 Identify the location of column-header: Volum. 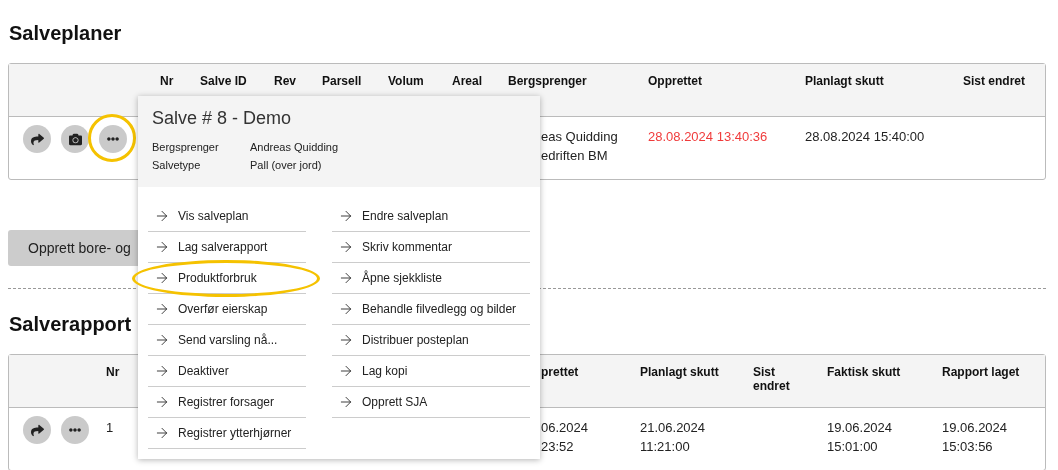
(406, 81).